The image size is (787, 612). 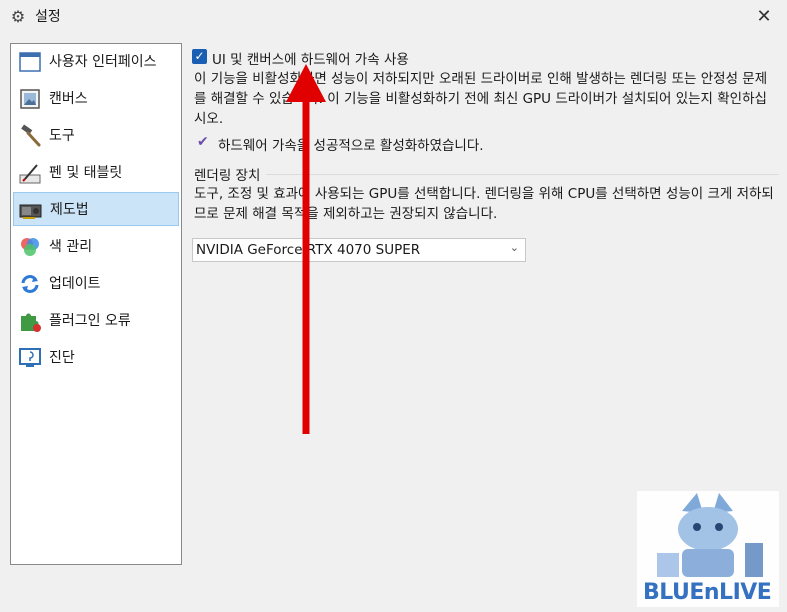 I want to click on mascot-icon, so click(x=710, y=535).